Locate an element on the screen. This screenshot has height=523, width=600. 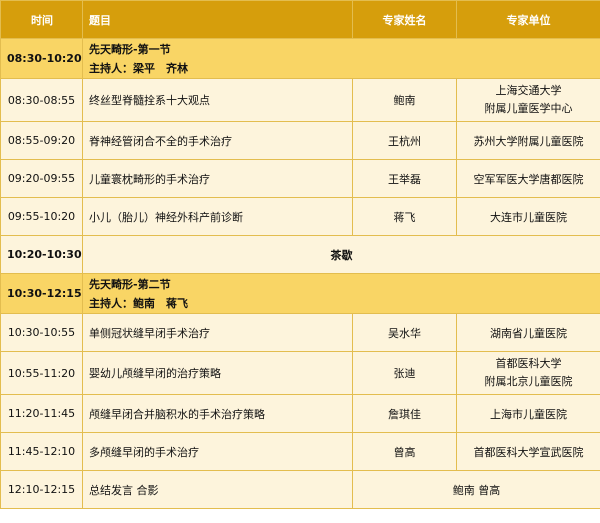
header-row: 时间 题目 专家姓名 专家单位 is located at coordinates (300, 19).